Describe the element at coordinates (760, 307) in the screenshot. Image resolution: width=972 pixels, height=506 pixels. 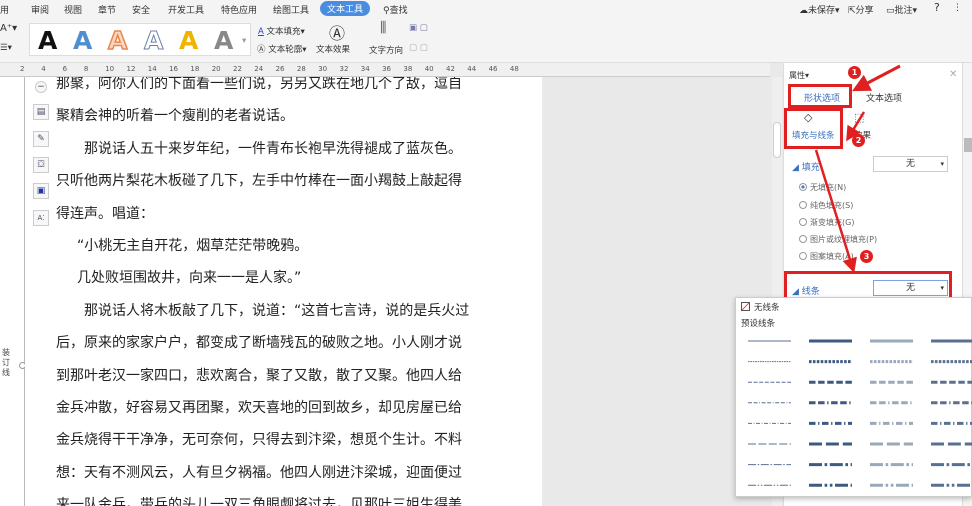
I see `no-line-option: 无线条` at that location.